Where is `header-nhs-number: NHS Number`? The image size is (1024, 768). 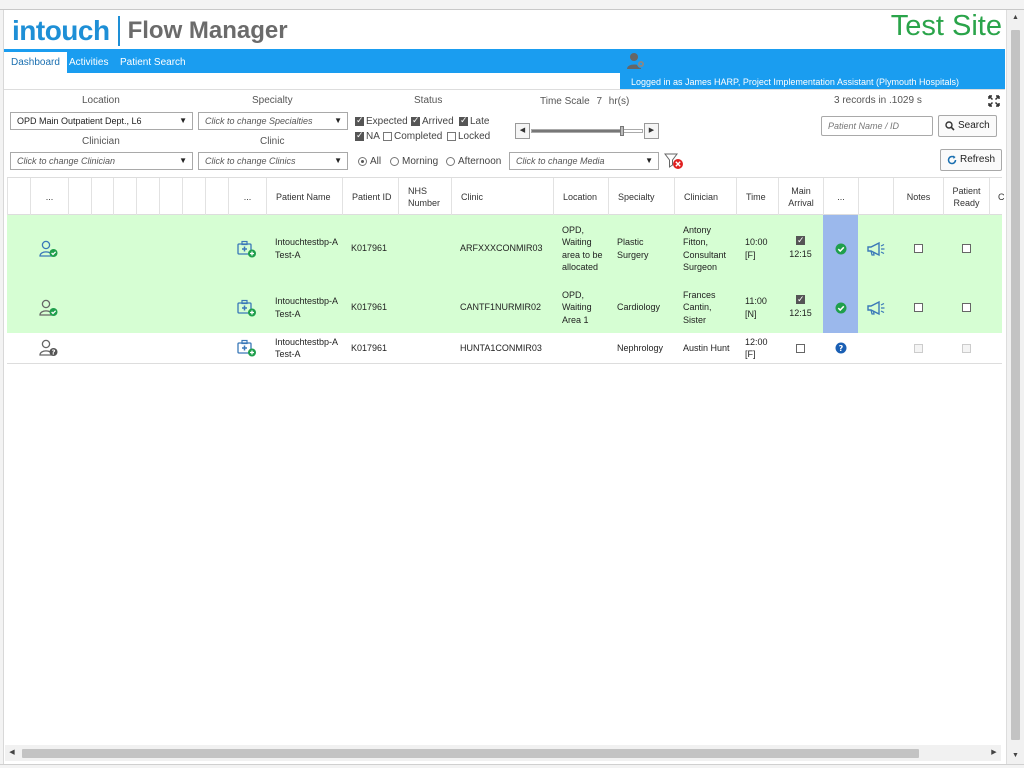 header-nhs-number: NHS Number is located at coordinates (424, 197).